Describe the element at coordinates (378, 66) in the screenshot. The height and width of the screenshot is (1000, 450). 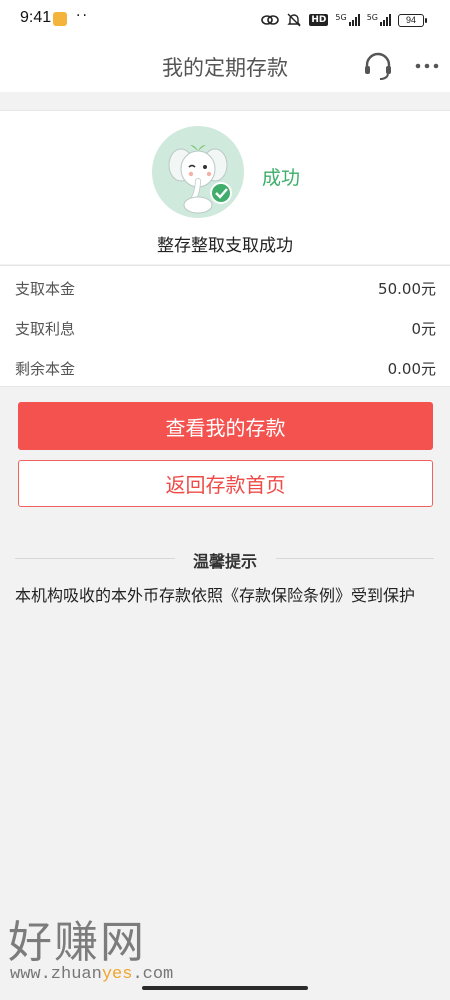
I see `headset-icon` at that location.